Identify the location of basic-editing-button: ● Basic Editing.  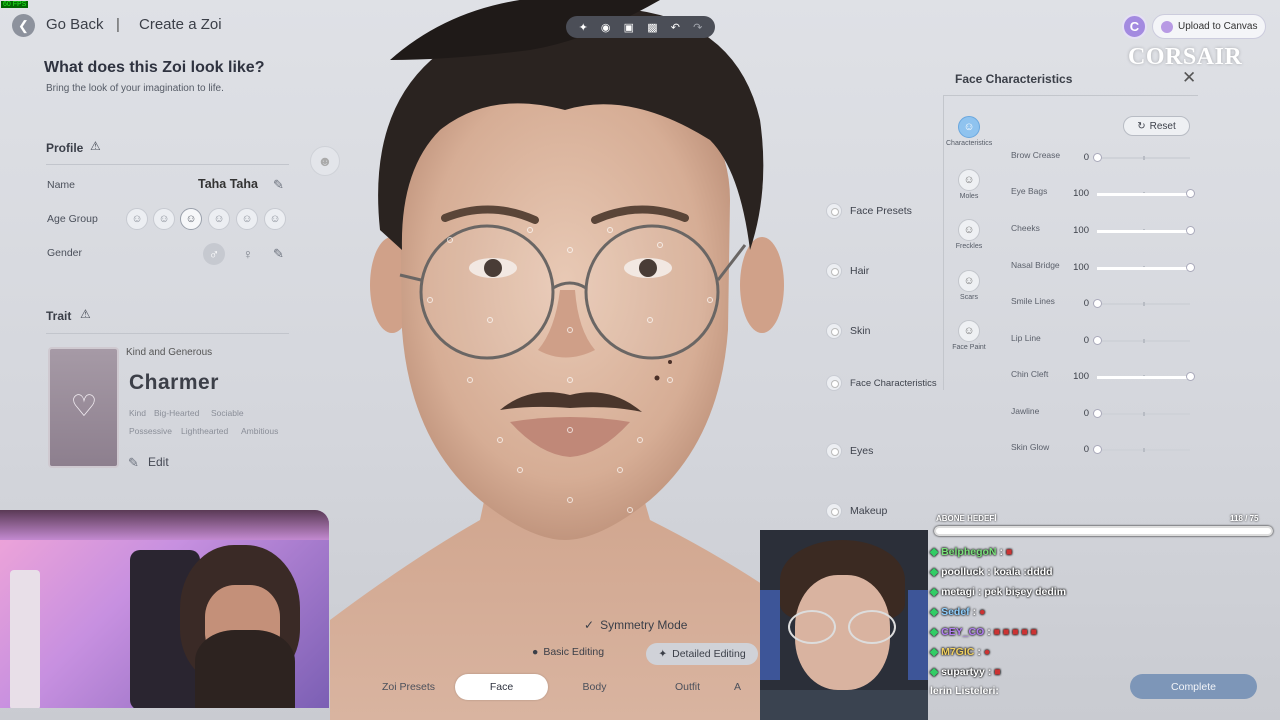
(568, 652).